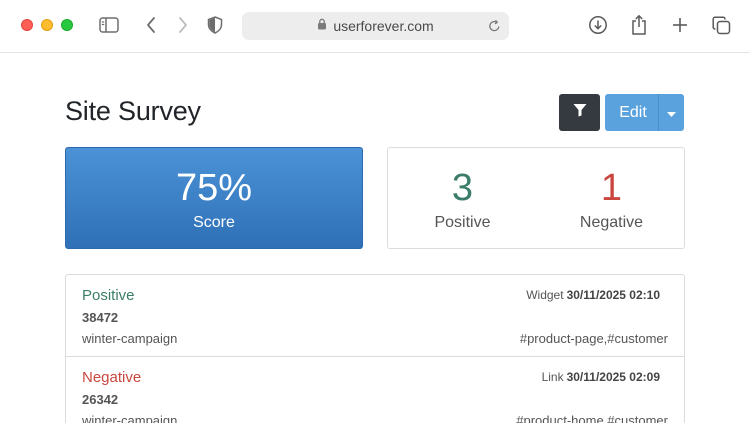  What do you see at coordinates (214, 222) in the screenshot?
I see `score-label: Score` at bounding box center [214, 222].